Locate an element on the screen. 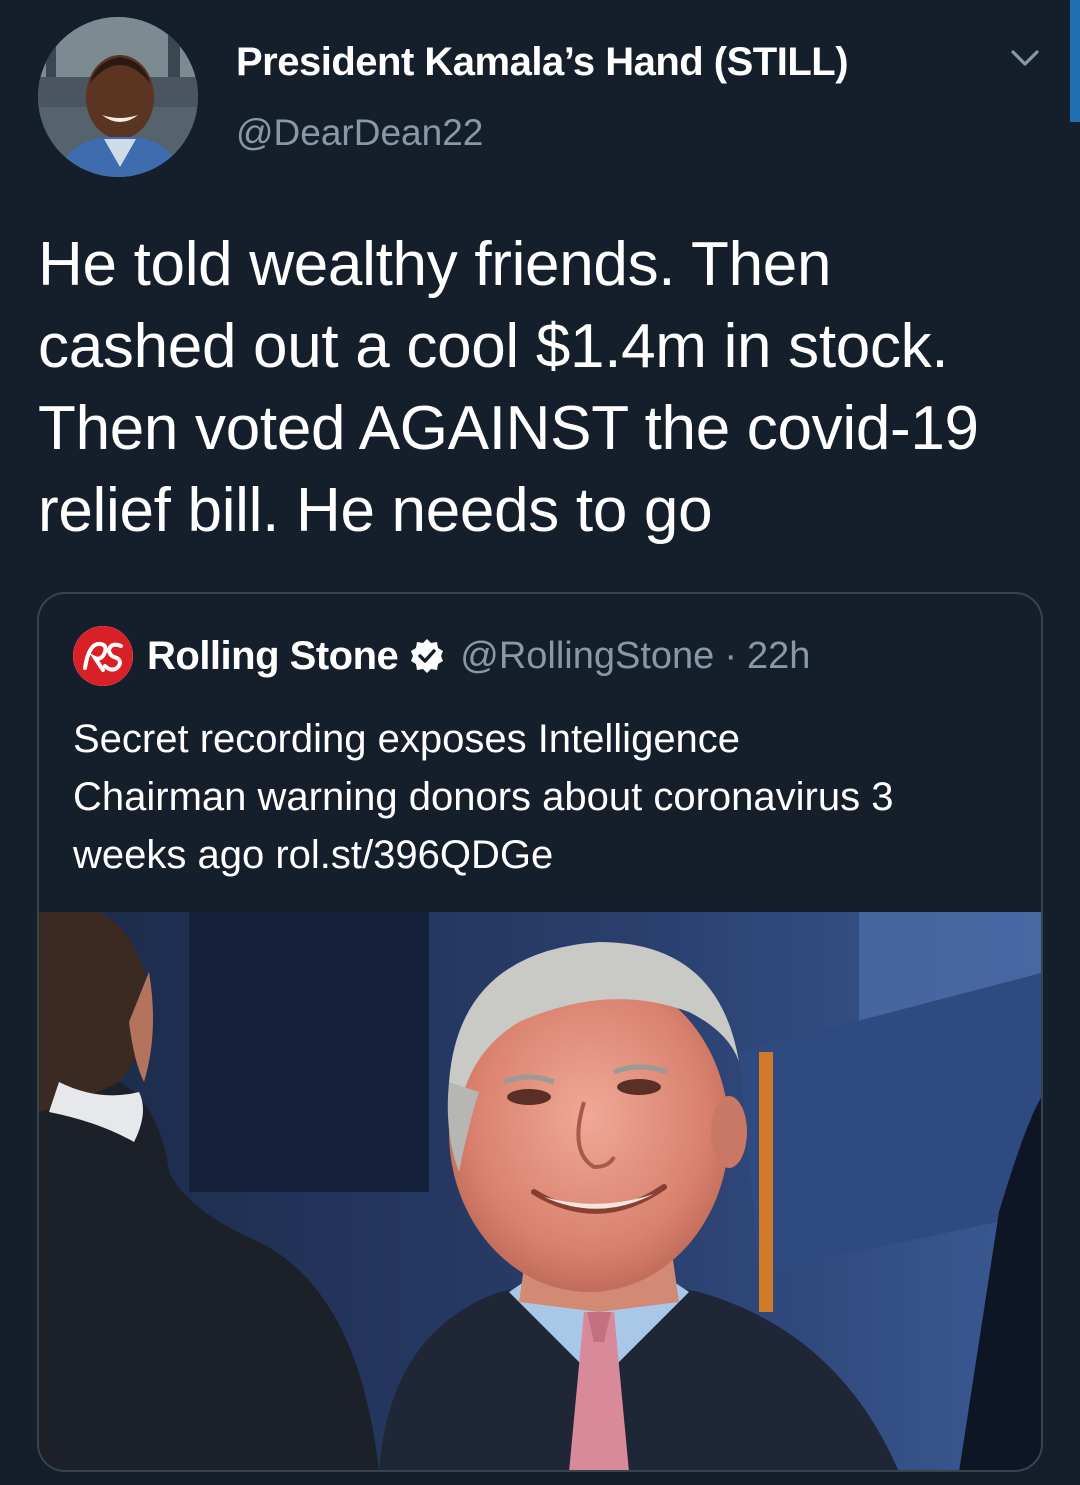 The height and width of the screenshot is (1485, 1080). tweet-text-line: cashed out a cool $1.4m in stock. is located at coordinates (493, 346).